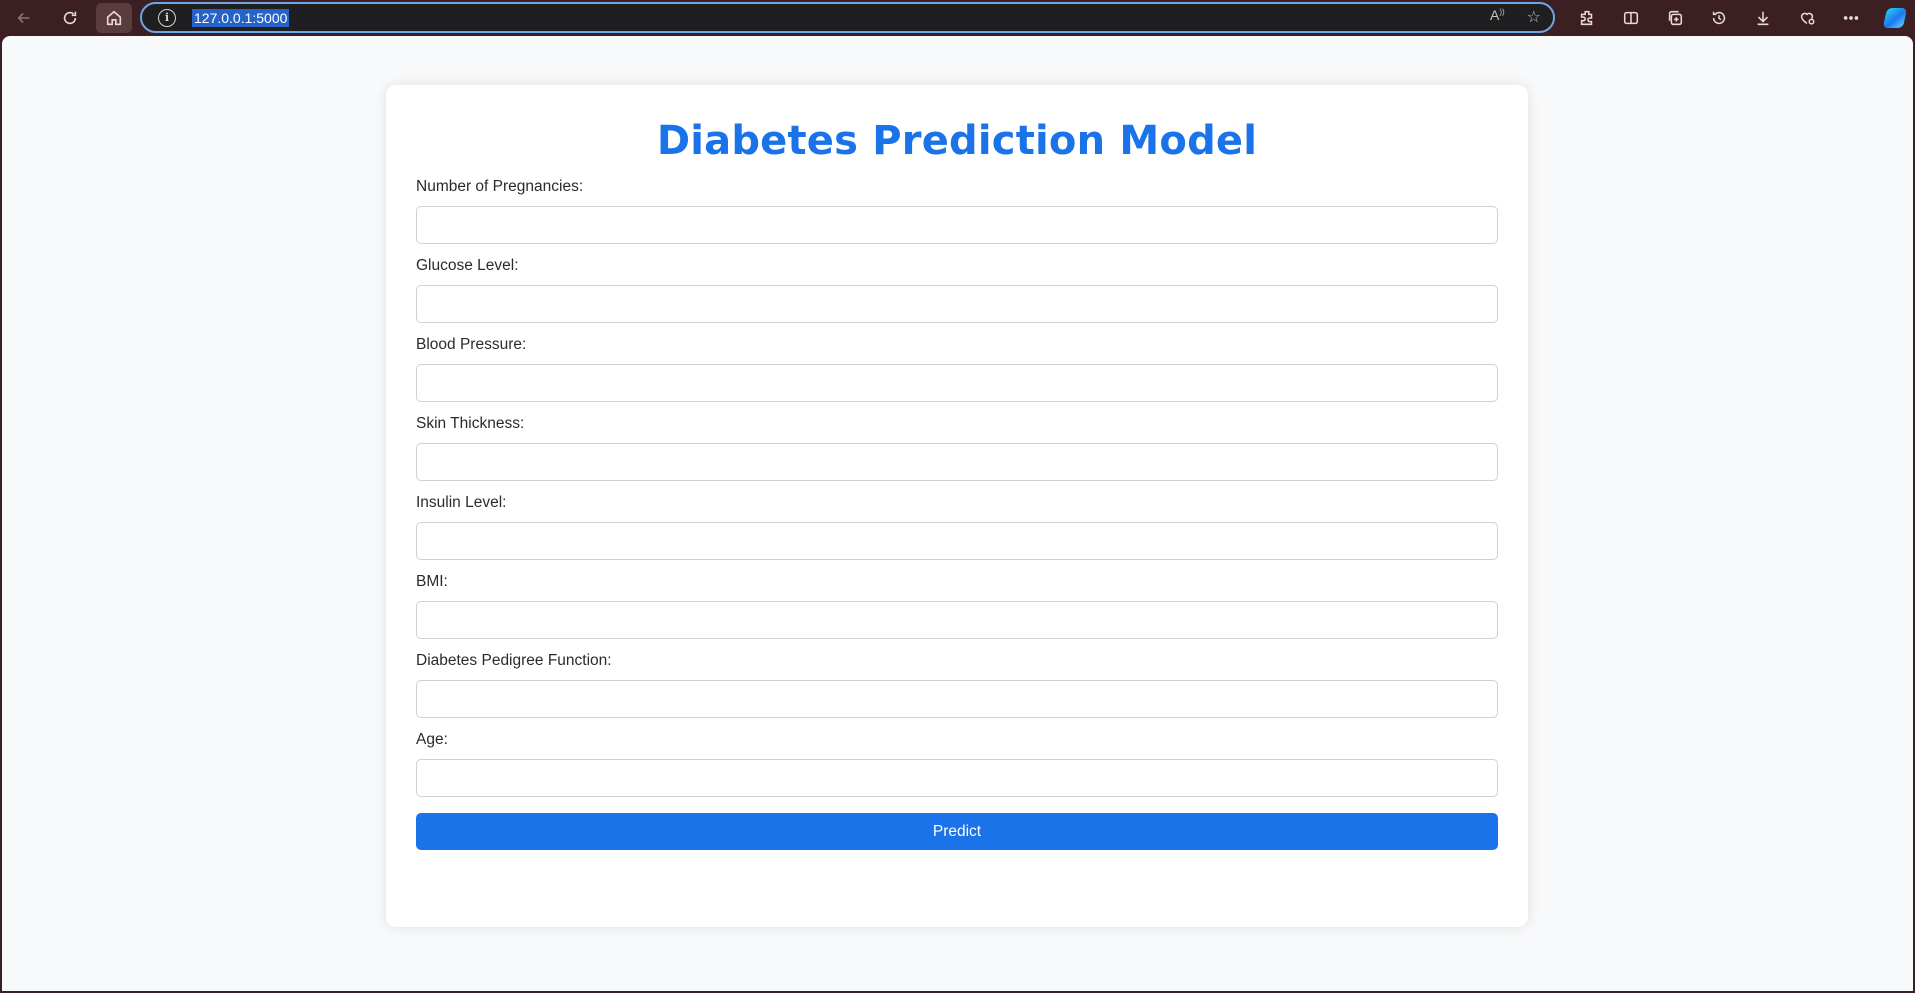 This screenshot has height=993, width=1915. I want to click on collections-icon, so click(1675, 18).